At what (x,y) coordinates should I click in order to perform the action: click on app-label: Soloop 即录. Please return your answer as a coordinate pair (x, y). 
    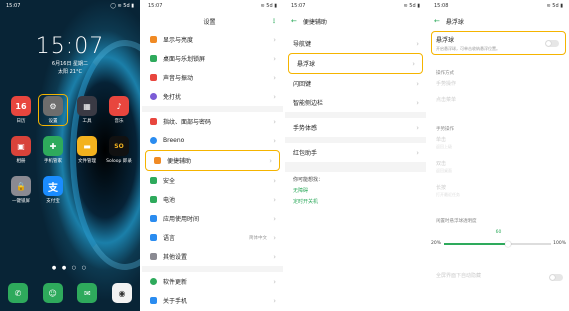
    Looking at the image, I should click on (119, 161).